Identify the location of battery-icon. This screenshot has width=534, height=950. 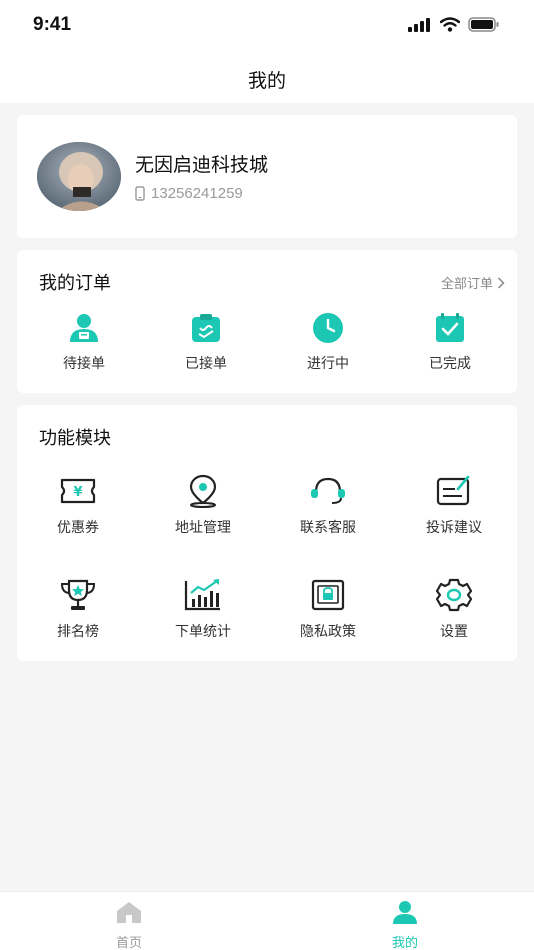
(483, 24).